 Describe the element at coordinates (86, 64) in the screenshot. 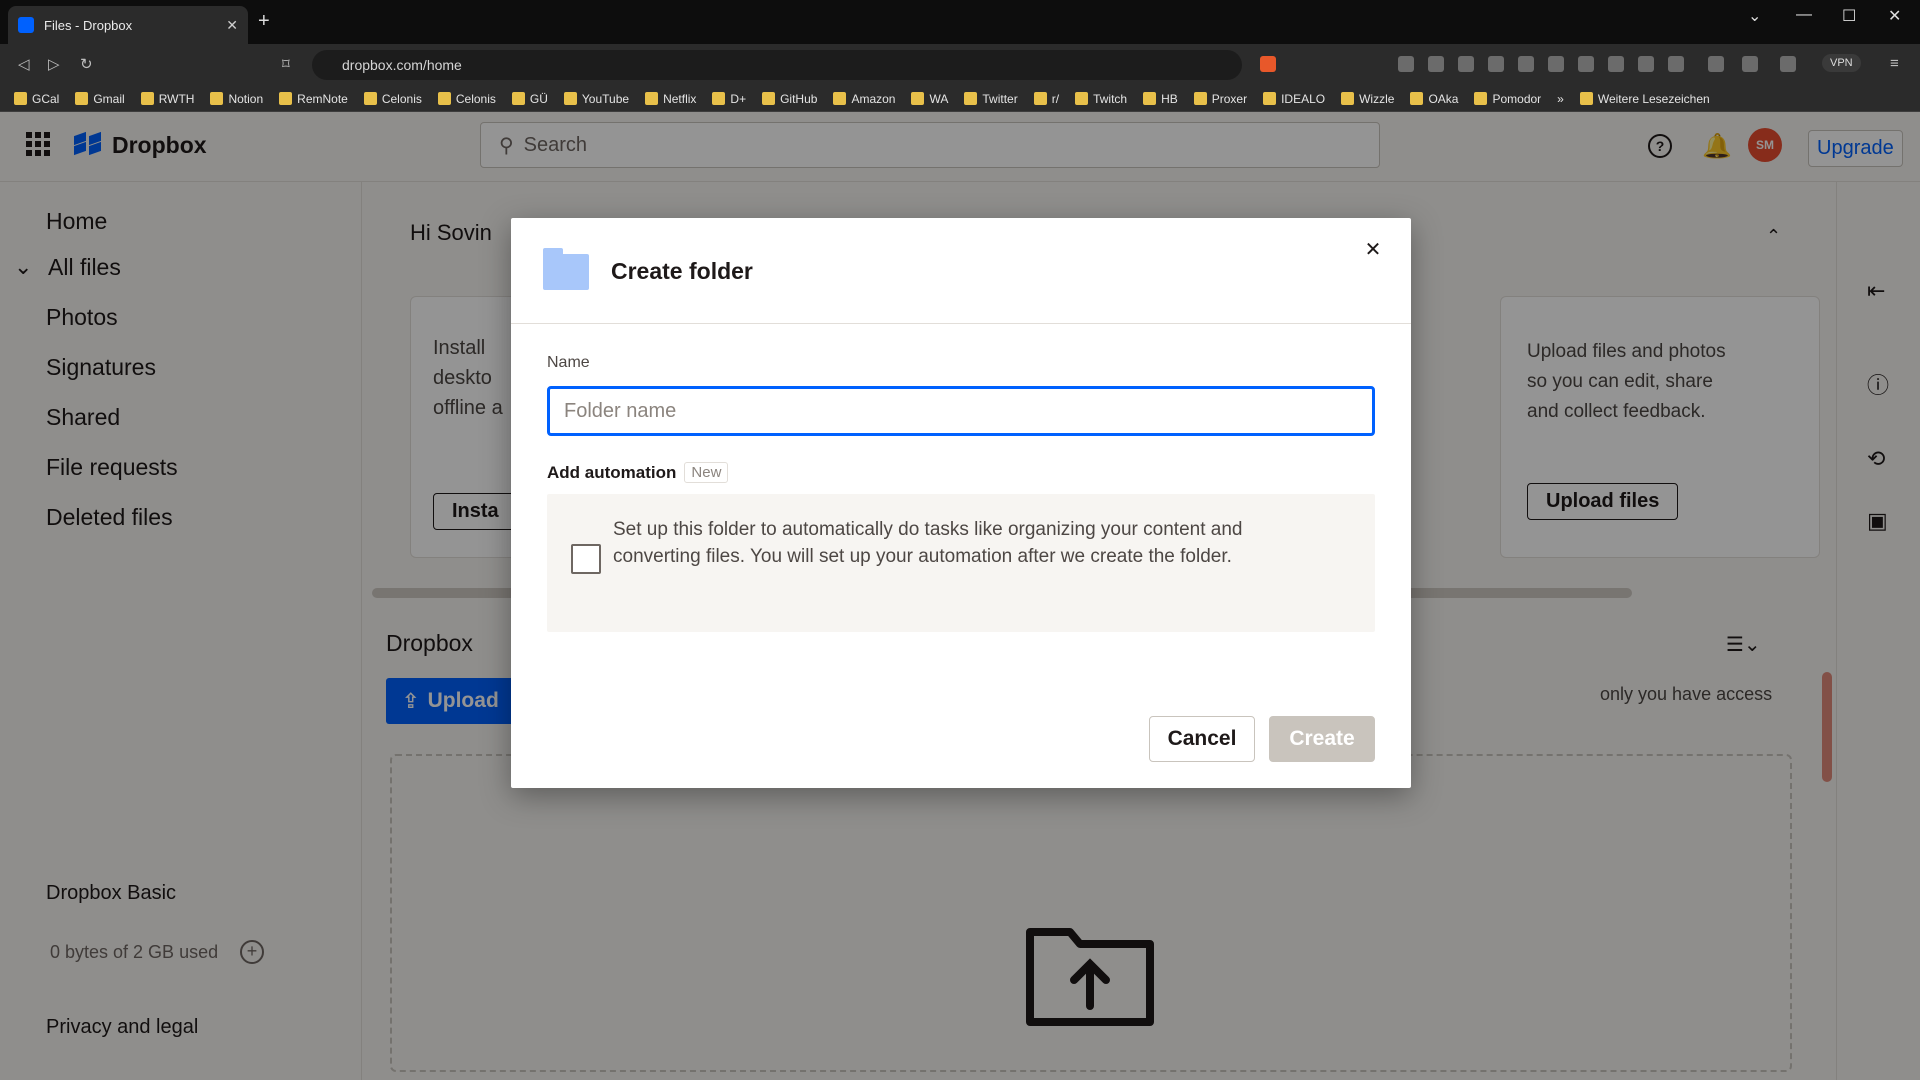

I see `reload-icon: ↻` at that location.